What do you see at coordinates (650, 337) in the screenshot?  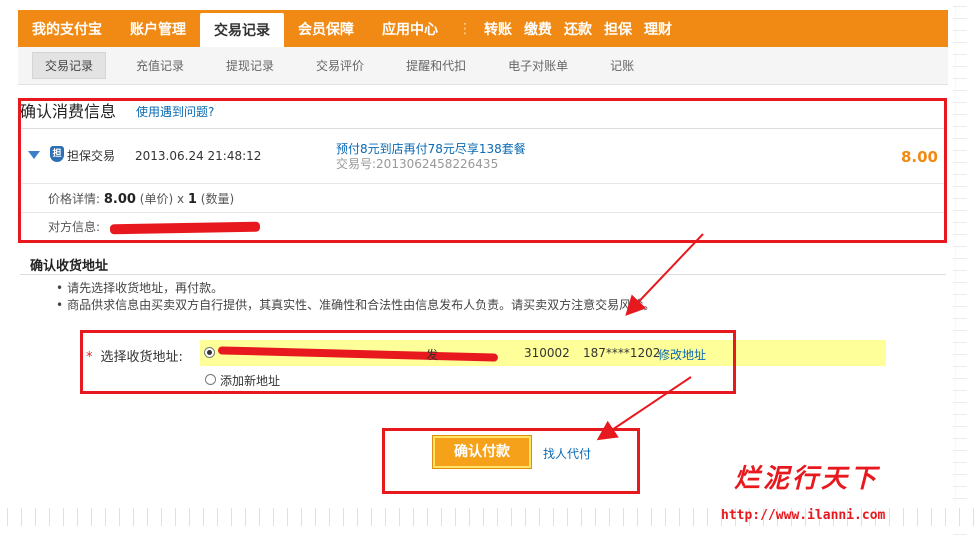 I see `annotation-arrows` at bounding box center [650, 337].